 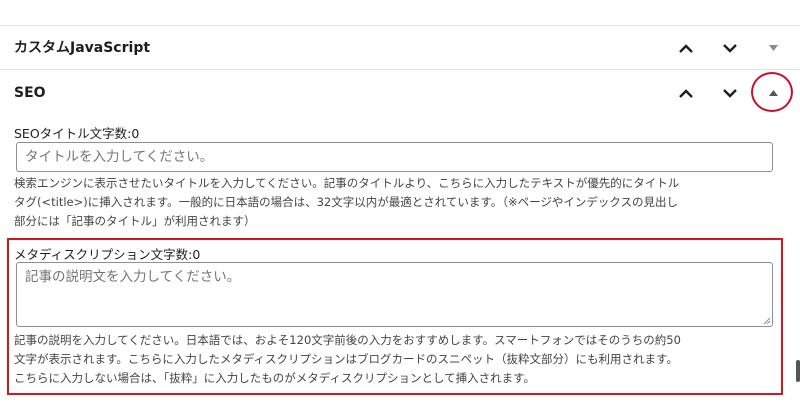 I want to click on annotation-circle, so click(x=772, y=92).